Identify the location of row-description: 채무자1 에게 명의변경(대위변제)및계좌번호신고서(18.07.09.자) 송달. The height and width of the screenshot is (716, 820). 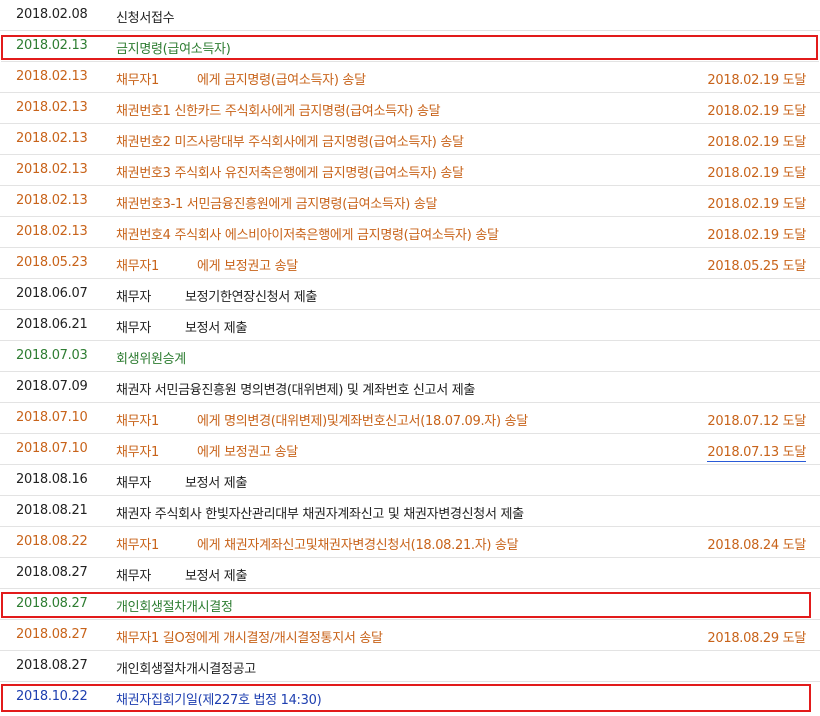
(322, 419).